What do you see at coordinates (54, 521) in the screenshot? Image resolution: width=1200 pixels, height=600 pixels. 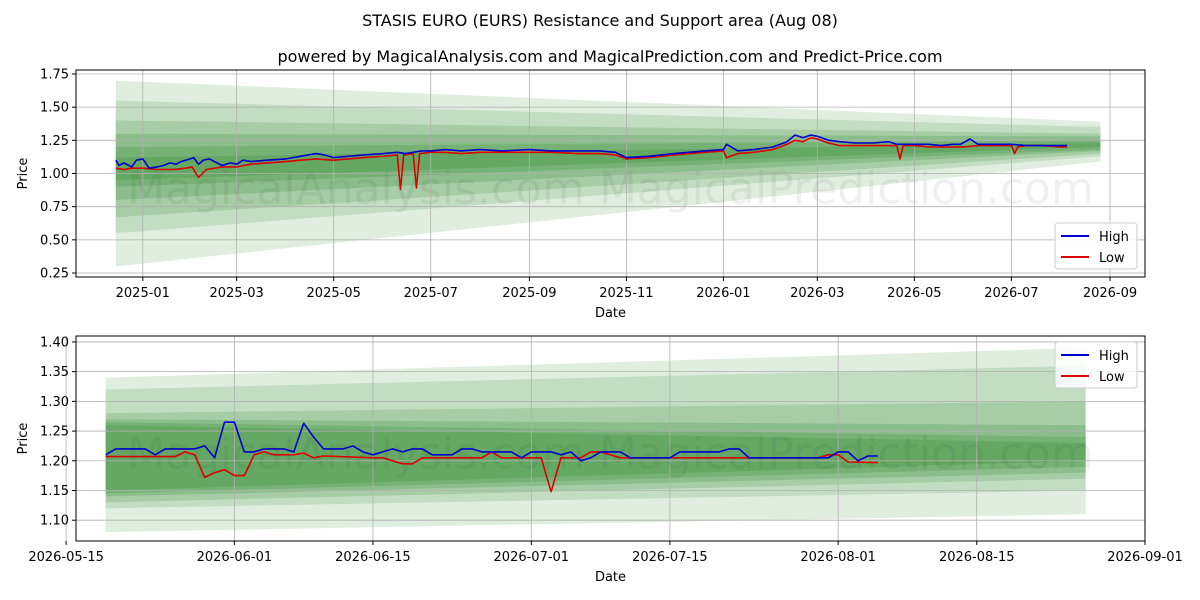 I see `y-tick-label: 1.10` at bounding box center [54, 521].